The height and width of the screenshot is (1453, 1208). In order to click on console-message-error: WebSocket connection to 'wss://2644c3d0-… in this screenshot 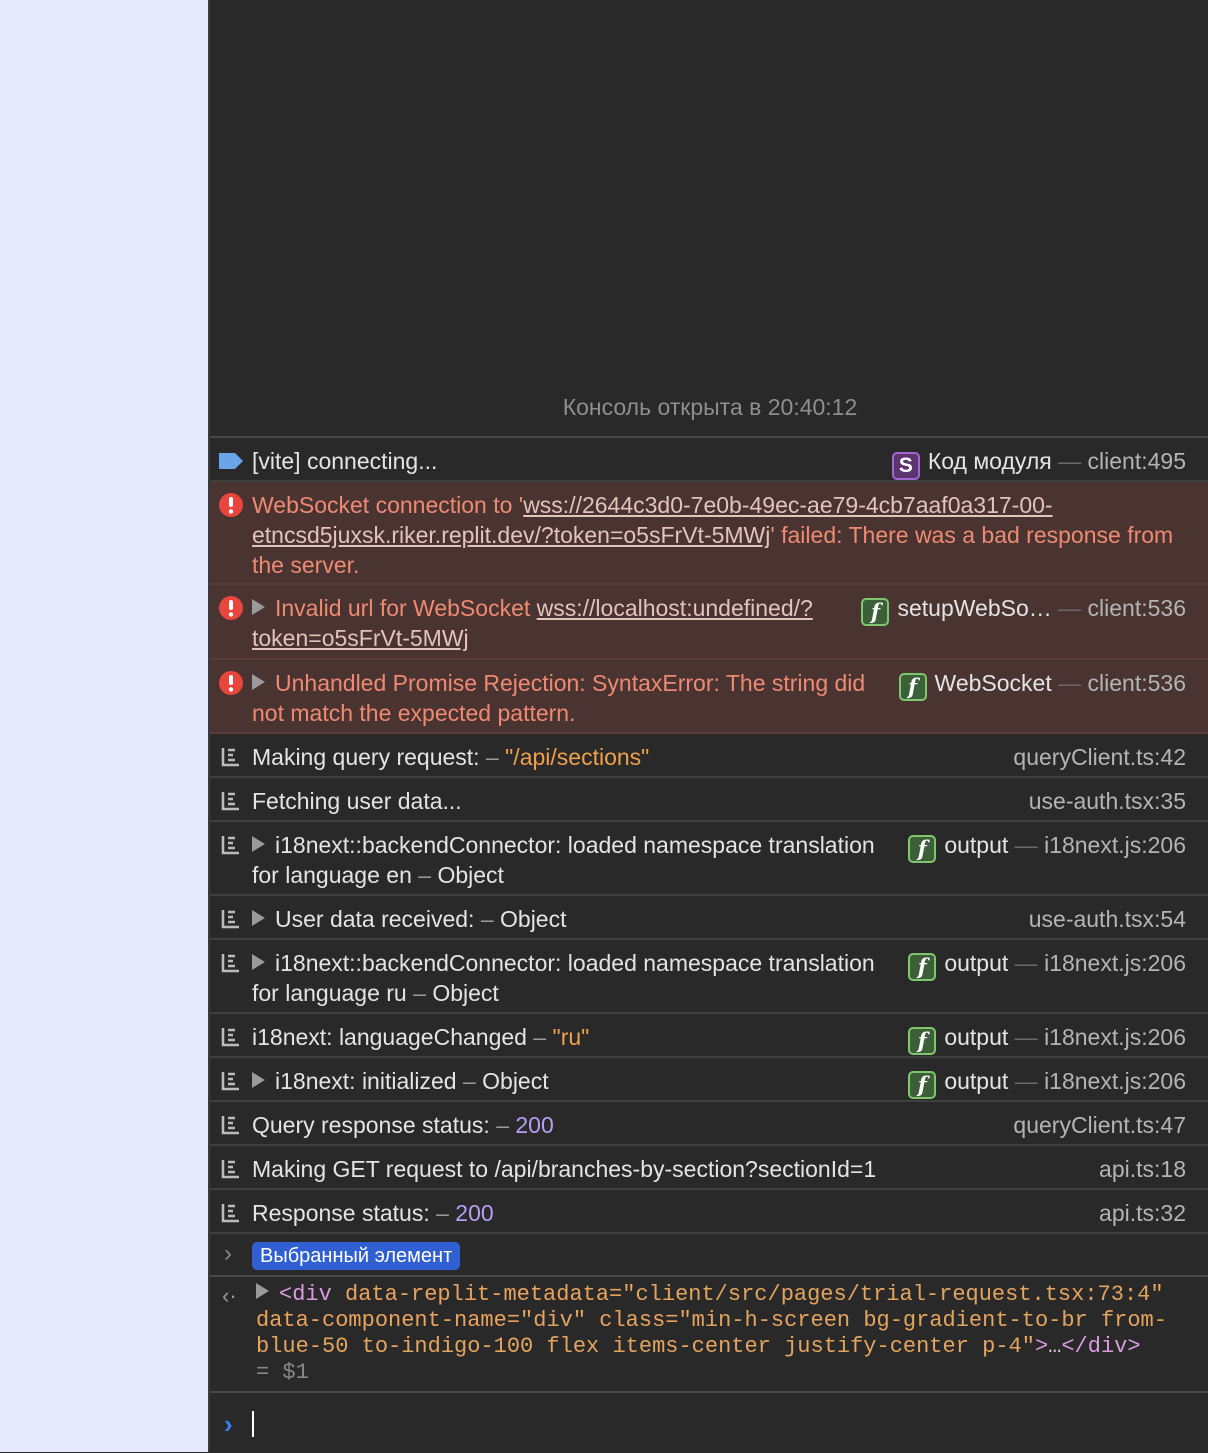, I will do `click(709, 533)`.